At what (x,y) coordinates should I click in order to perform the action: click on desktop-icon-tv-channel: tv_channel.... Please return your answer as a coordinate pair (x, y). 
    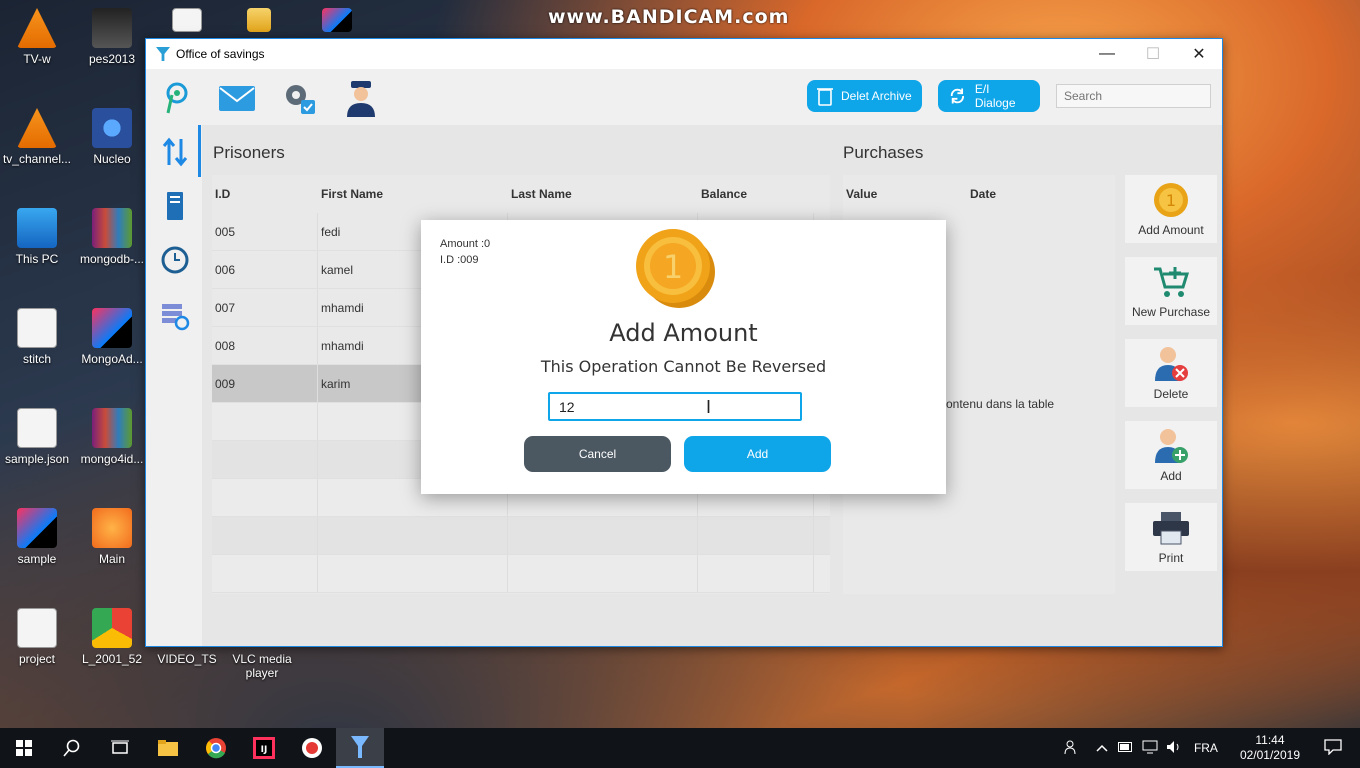
    Looking at the image, I should click on (37, 137).